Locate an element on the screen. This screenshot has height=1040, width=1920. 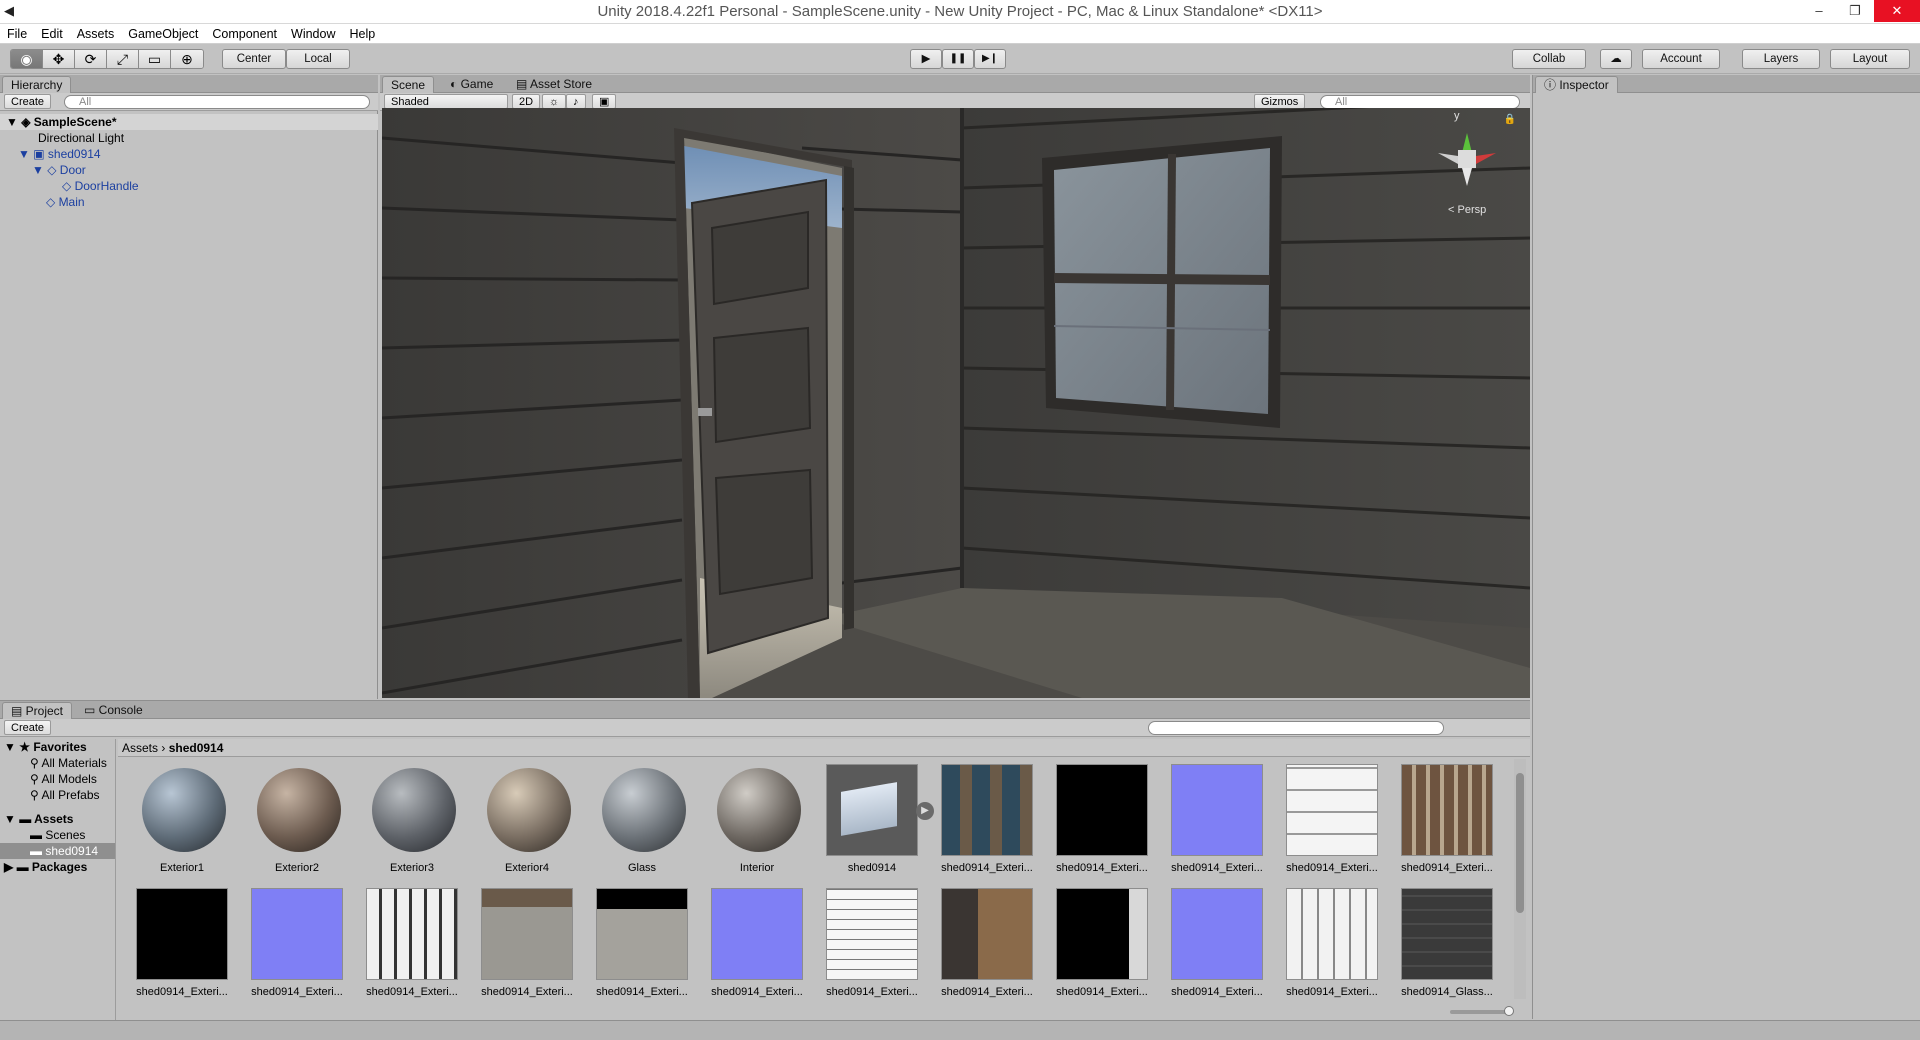
close-button: ✕ is located at coordinates (1897, 11).